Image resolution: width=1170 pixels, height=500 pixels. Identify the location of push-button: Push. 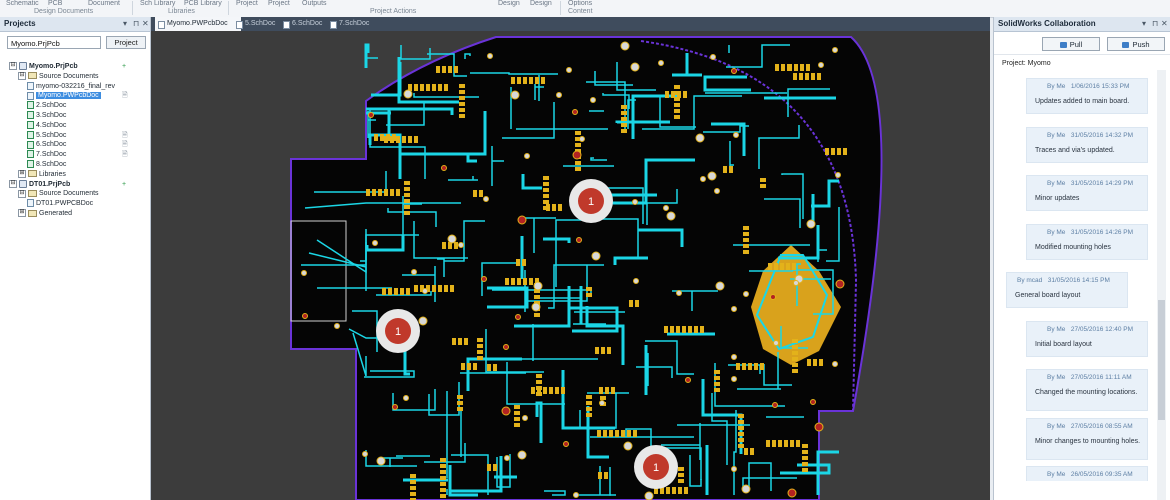
(1136, 44).